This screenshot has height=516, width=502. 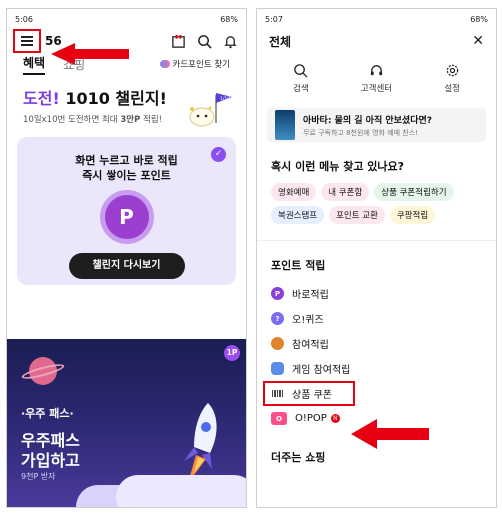 I want to click on status-time: 5:07, so click(x=274, y=19).